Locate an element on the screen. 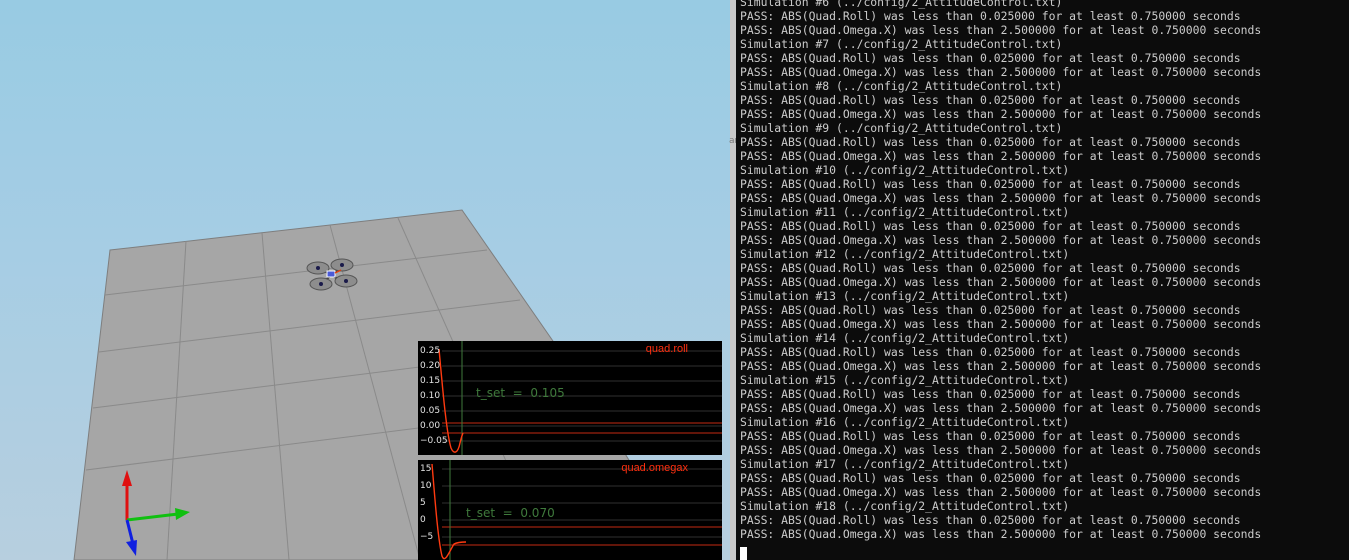 This screenshot has height=560, width=1349. roll-plot-tset: t_set = 0.105 is located at coordinates (520, 393).